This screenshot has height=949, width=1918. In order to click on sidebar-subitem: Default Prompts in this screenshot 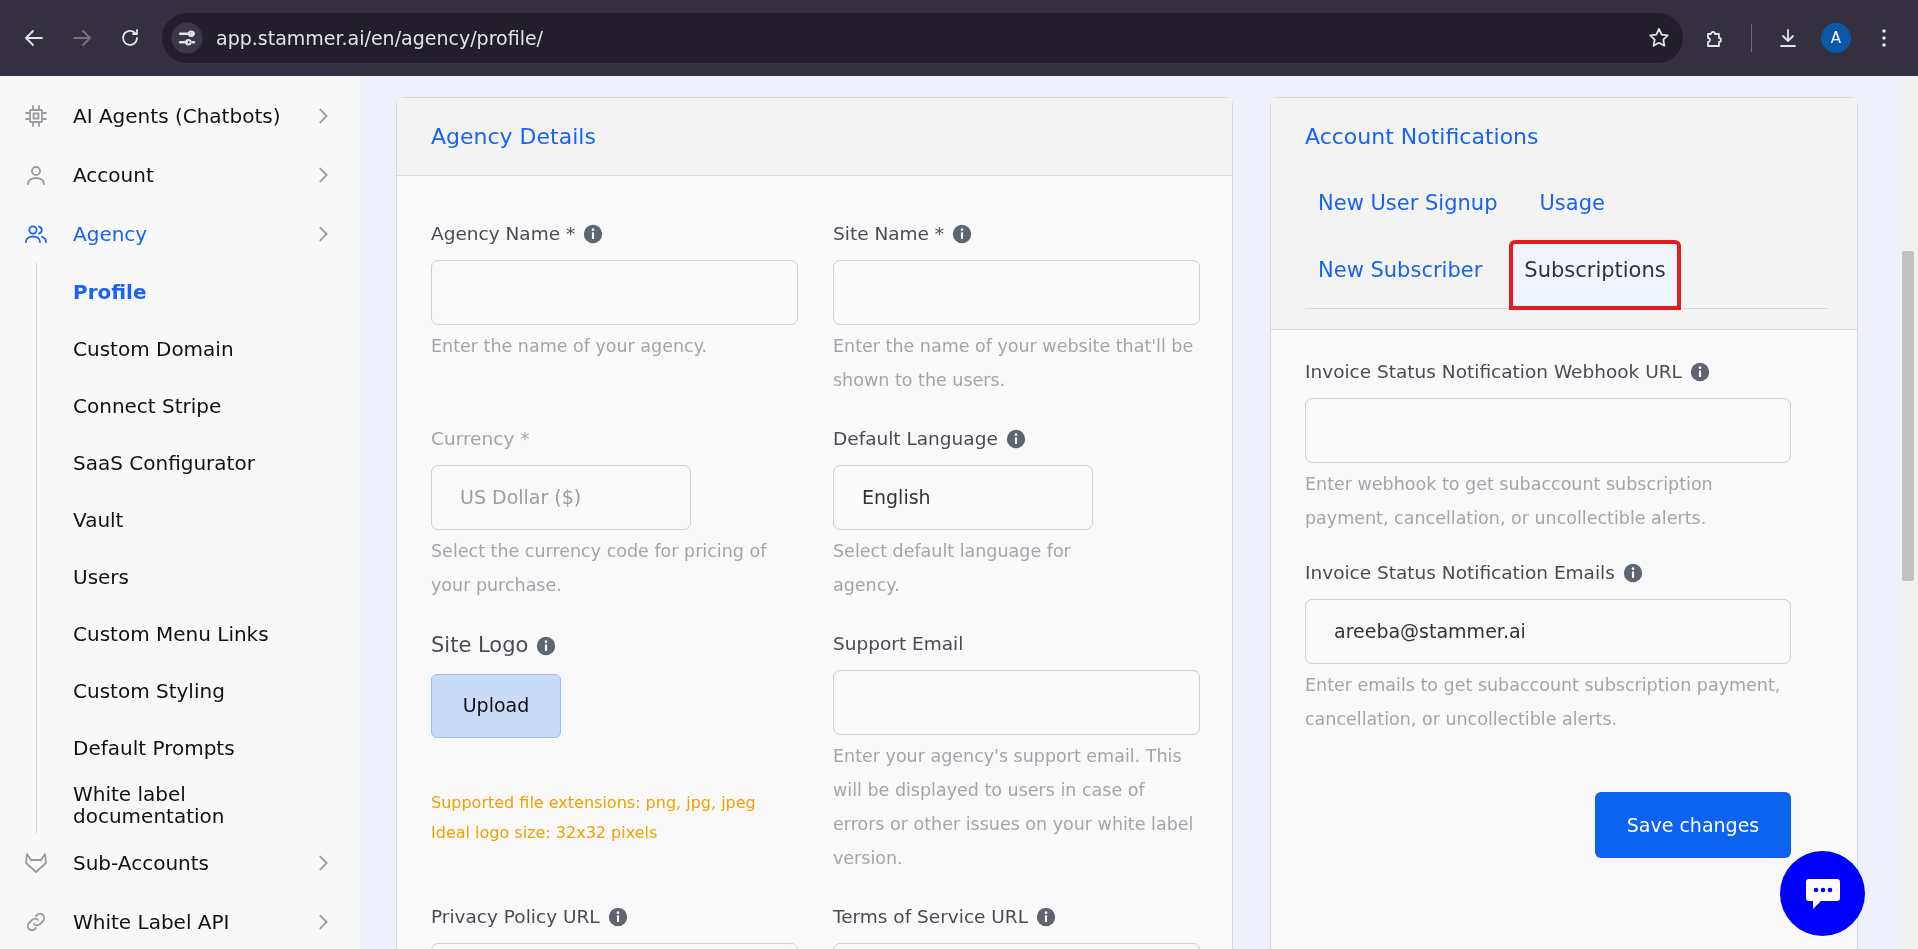, I will do `click(154, 747)`.